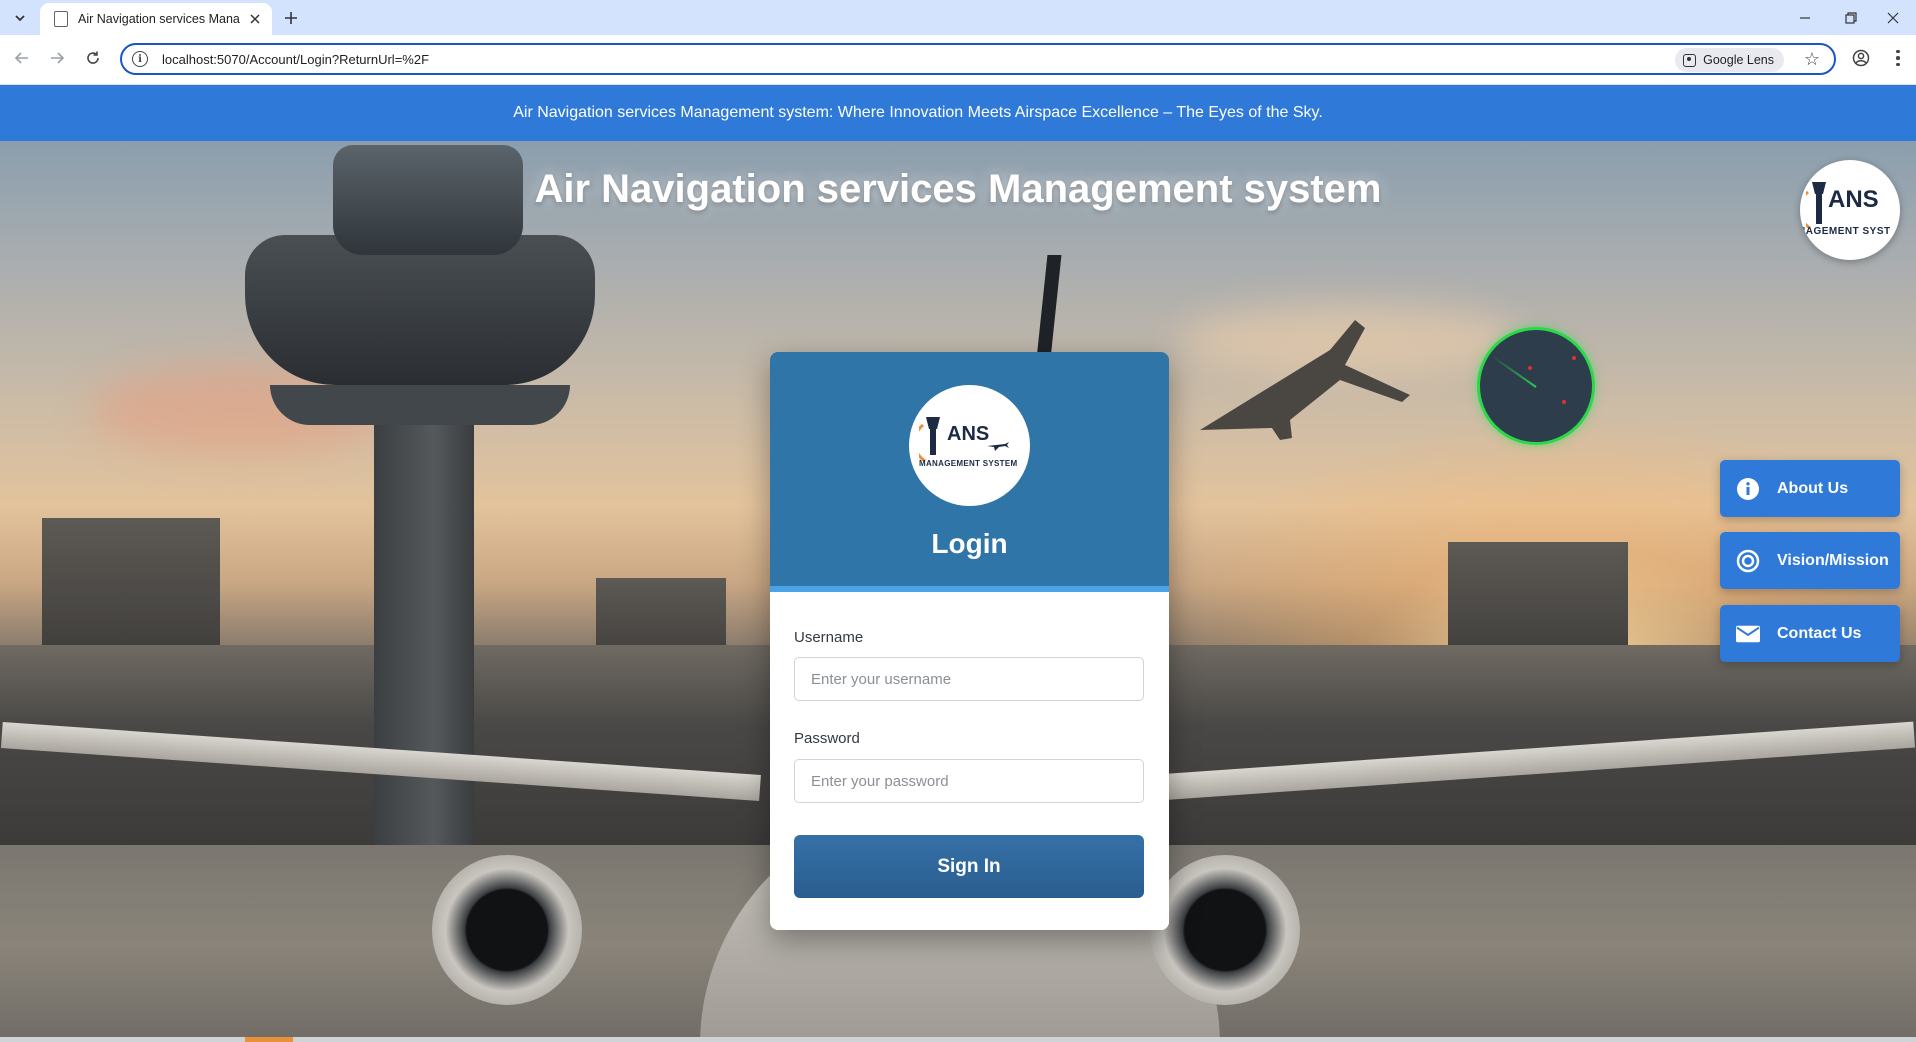 The height and width of the screenshot is (1042, 1916). What do you see at coordinates (140, 59) in the screenshot?
I see `site-info-icon: i` at bounding box center [140, 59].